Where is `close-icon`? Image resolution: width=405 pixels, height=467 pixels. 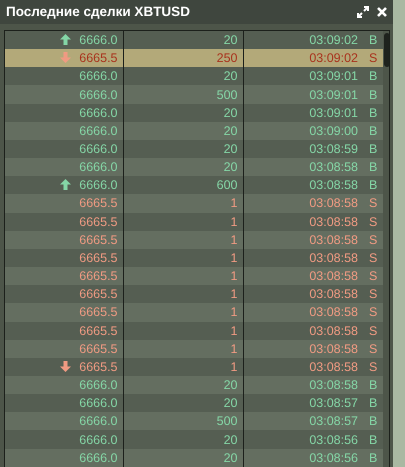 close-icon is located at coordinates (382, 12).